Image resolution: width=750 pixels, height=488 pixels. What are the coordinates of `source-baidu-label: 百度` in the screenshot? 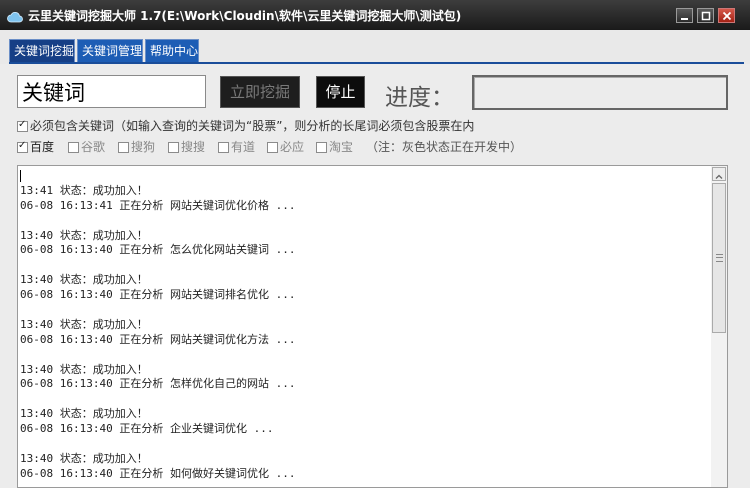 It's located at (42, 147).